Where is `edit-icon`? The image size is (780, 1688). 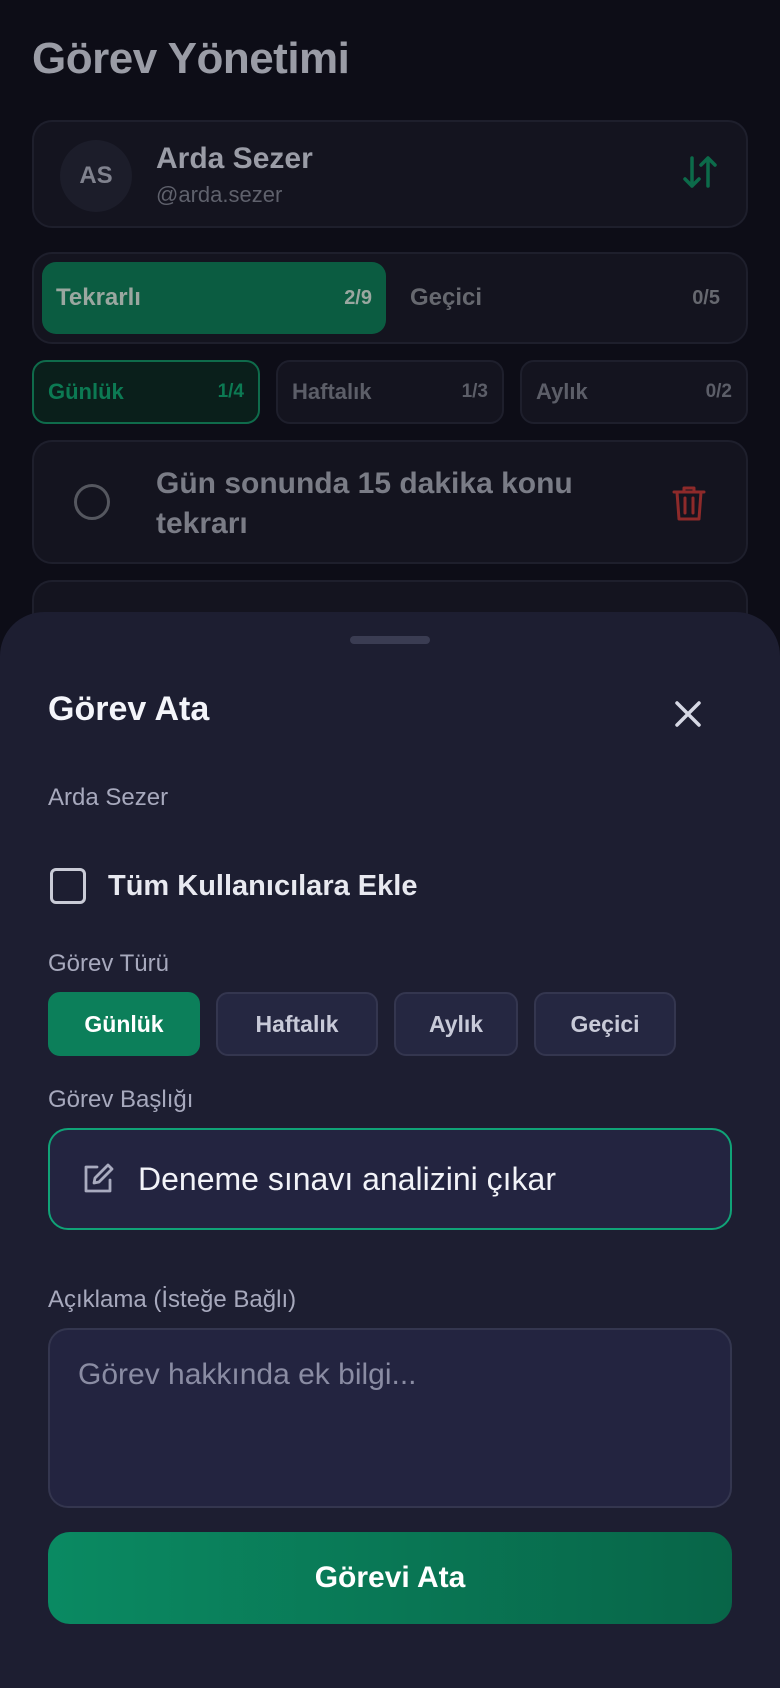 edit-icon is located at coordinates (99, 1178).